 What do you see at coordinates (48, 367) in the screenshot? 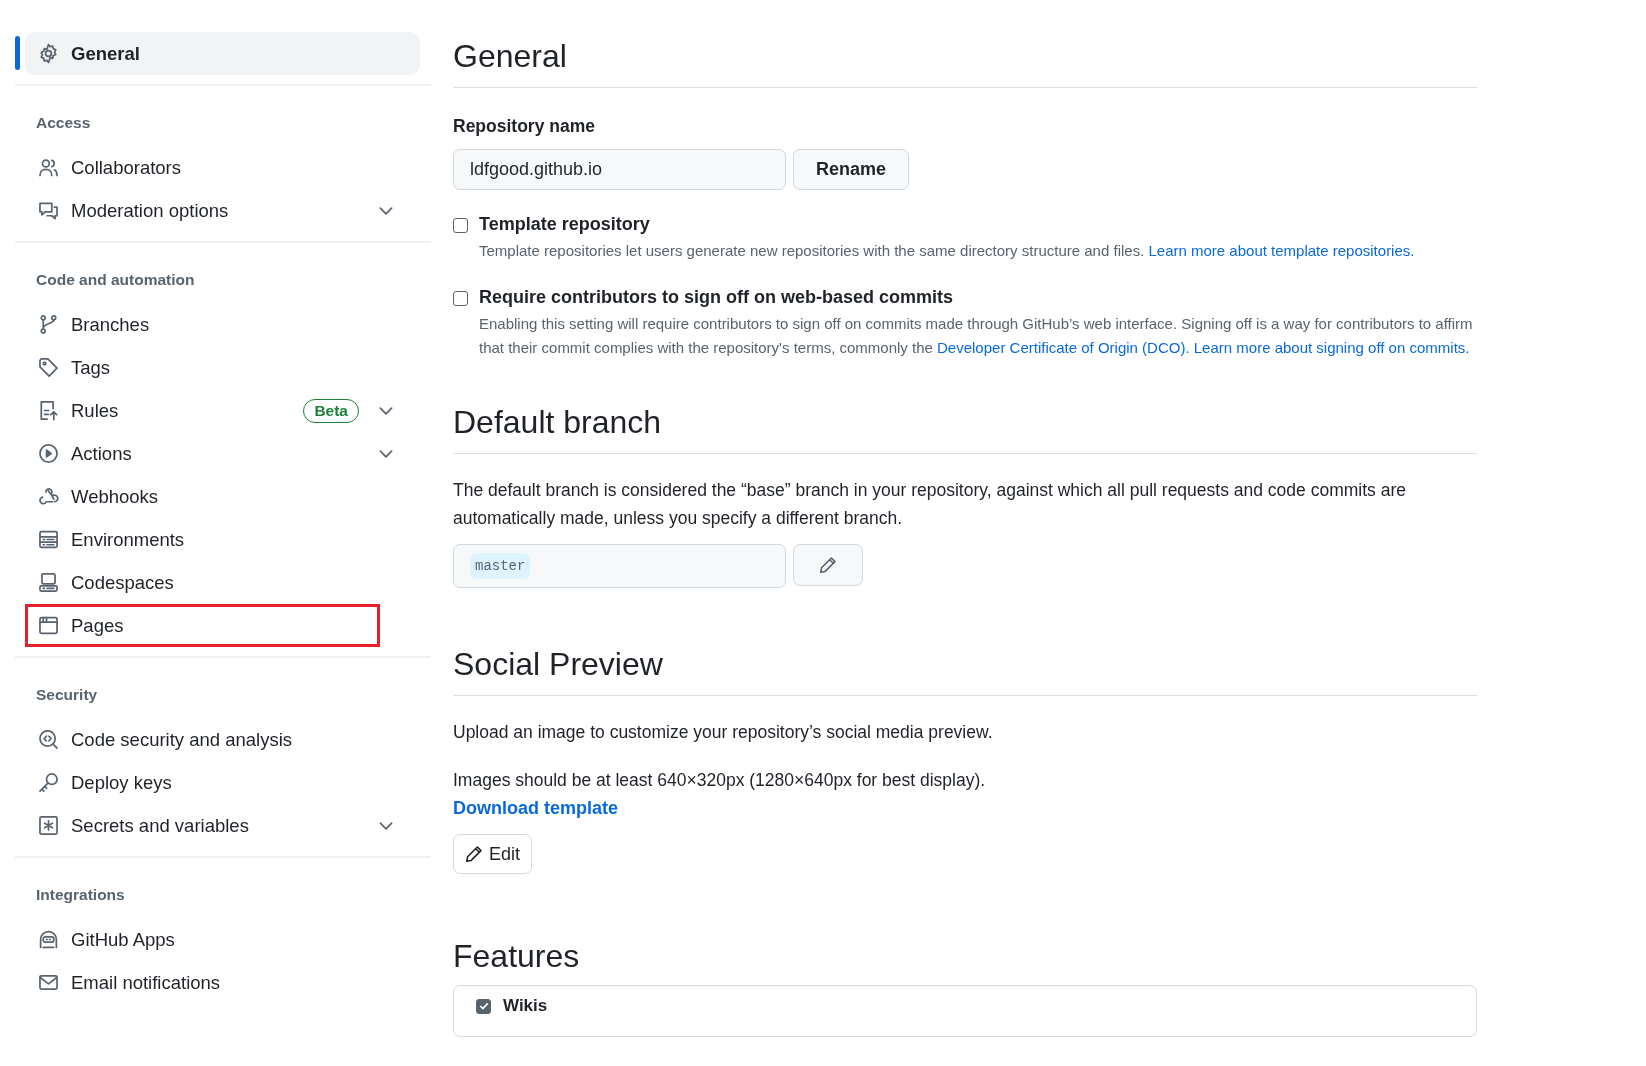
I see `tag-icon` at bounding box center [48, 367].